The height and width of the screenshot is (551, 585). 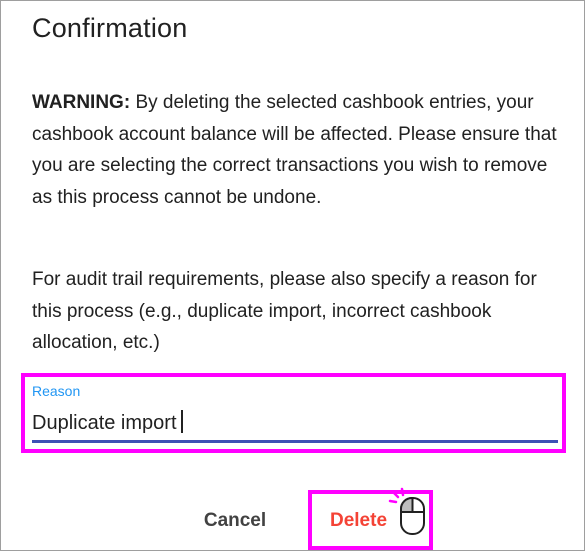 What do you see at coordinates (406, 511) in the screenshot?
I see `mouse-click-icon` at bounding box center [406, 511].